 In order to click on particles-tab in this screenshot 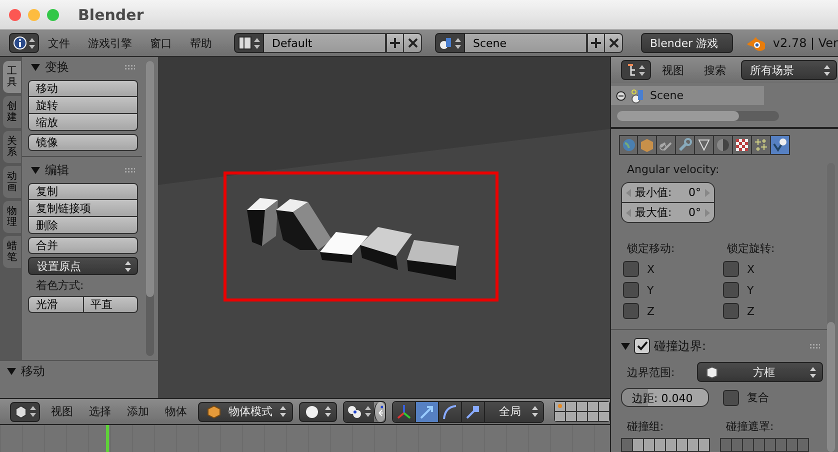, I will do `click(761, 145)`.